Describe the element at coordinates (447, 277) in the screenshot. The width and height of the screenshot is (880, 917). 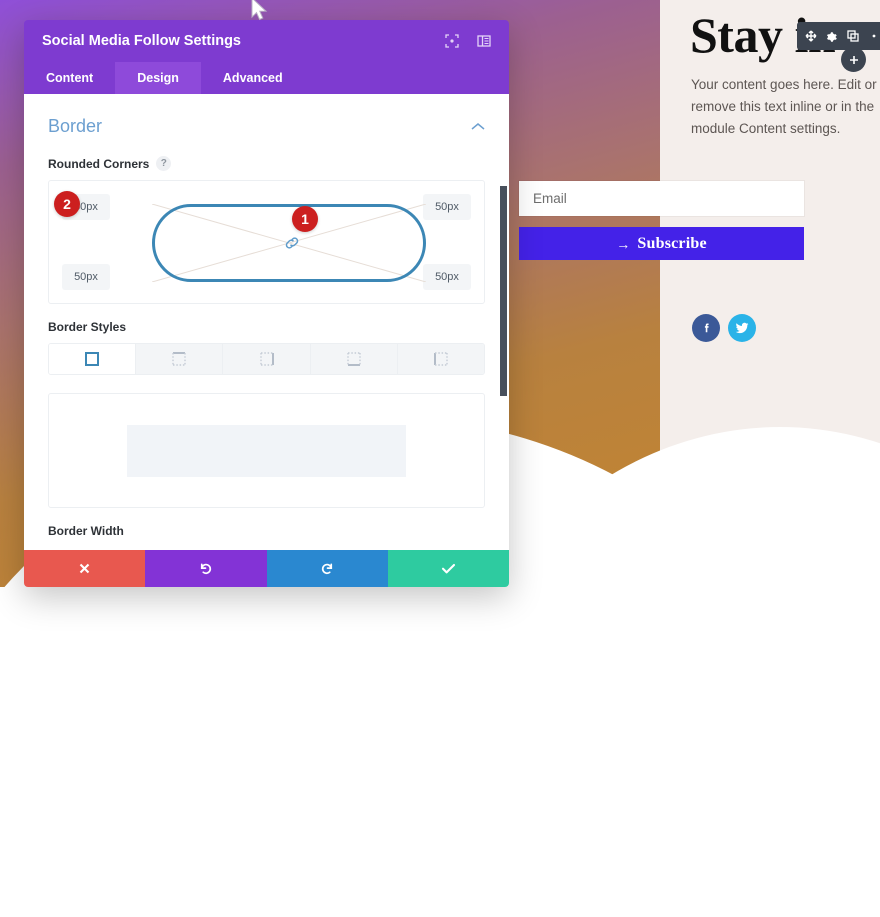
I see `corner-input-bottom-right: 50px` at that location.